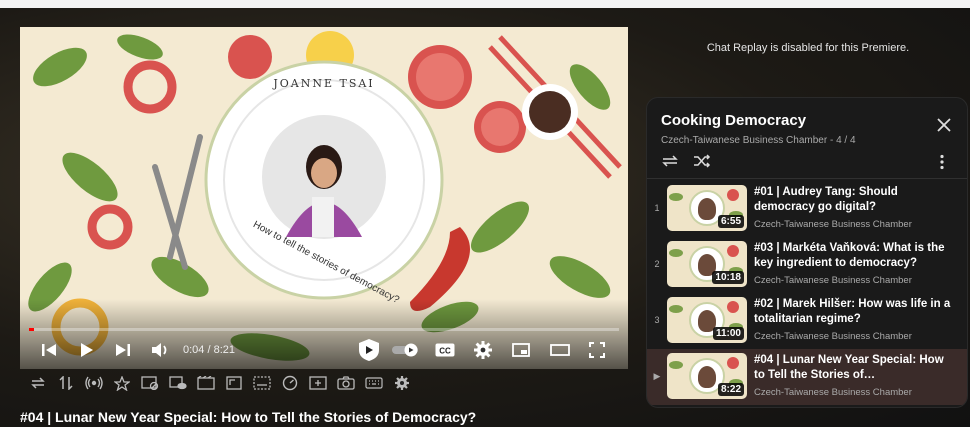 The height and width of the screenshot is (427, 970). What do you see at coordinates (657, 208) in the screenshot?
I see `playlist-item-index: 1` at bounding box center [657, 208].